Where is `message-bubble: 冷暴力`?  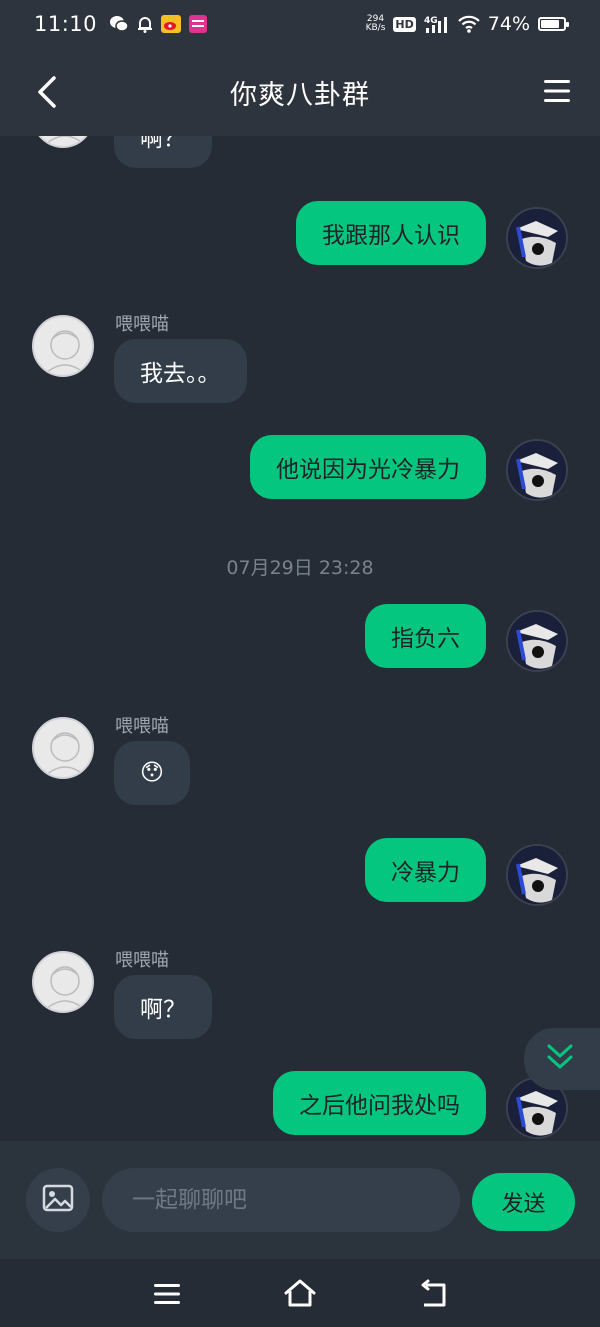 message-bubble: 冷暴力 is located at coordinates (425, 870).